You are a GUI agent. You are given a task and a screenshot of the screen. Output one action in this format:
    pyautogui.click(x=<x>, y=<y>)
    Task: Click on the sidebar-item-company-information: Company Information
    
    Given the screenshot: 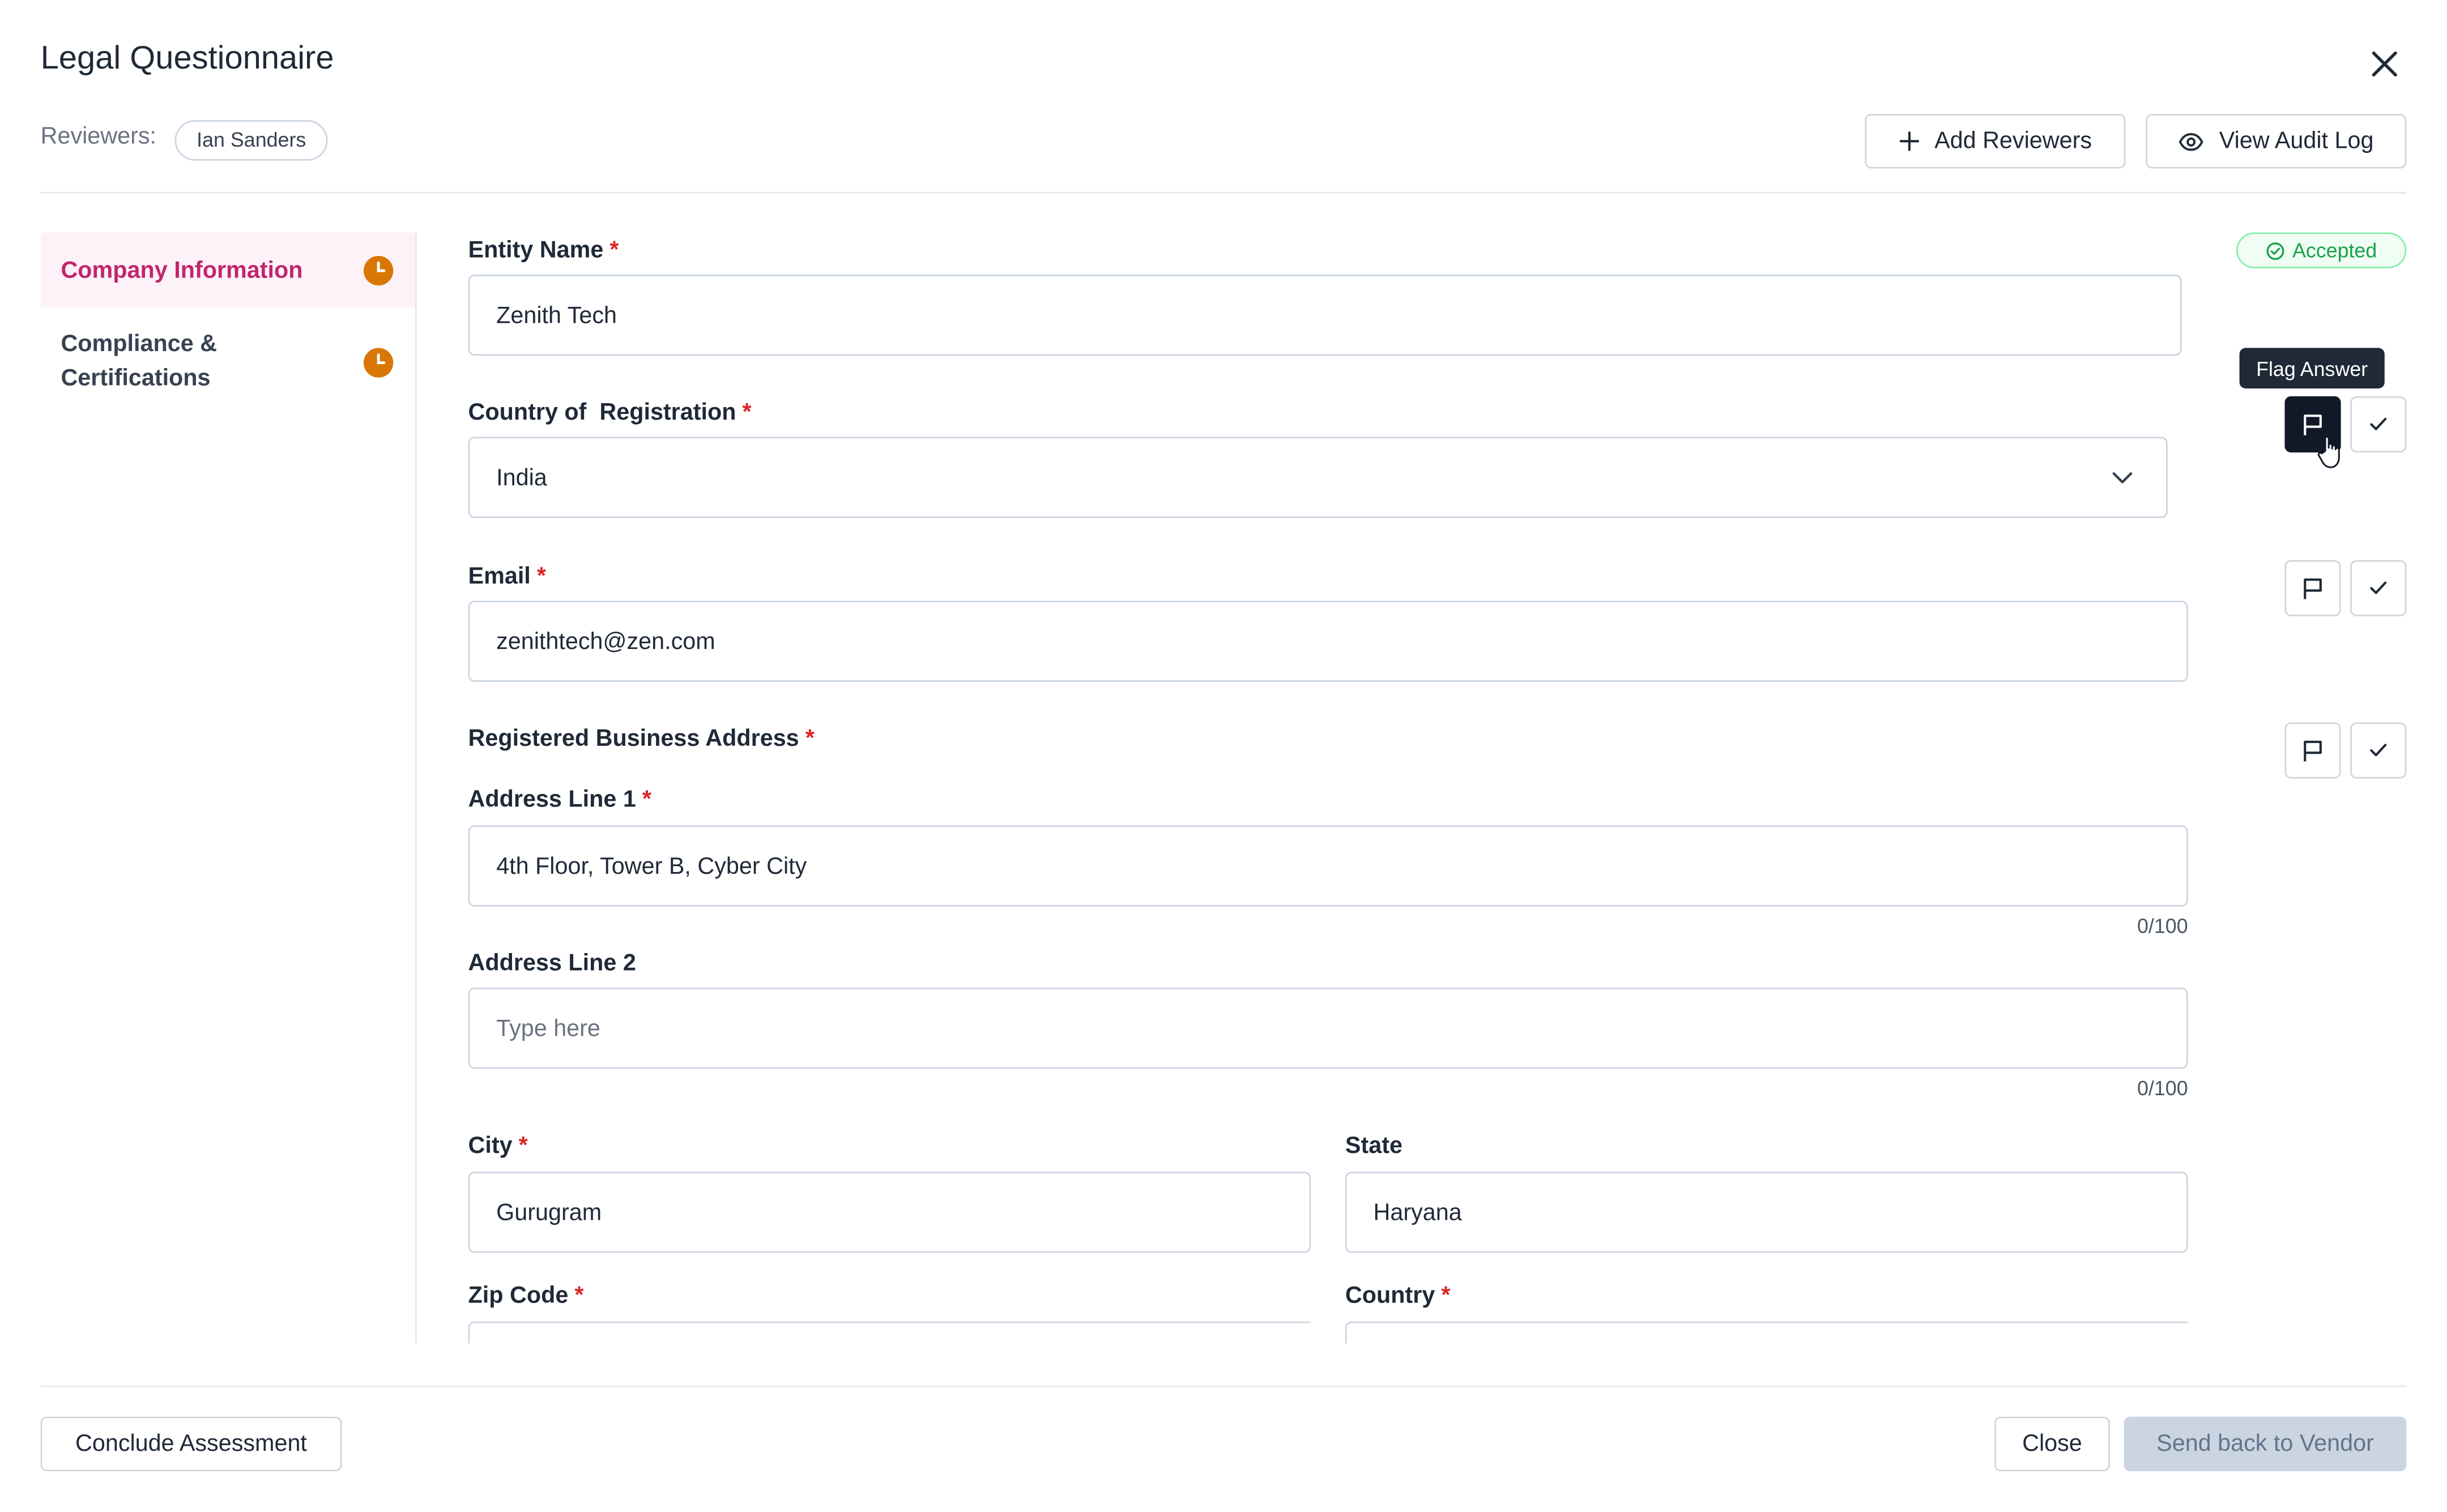 What is the action you would take?
    pyautogui.click(x=227, y=269)
    